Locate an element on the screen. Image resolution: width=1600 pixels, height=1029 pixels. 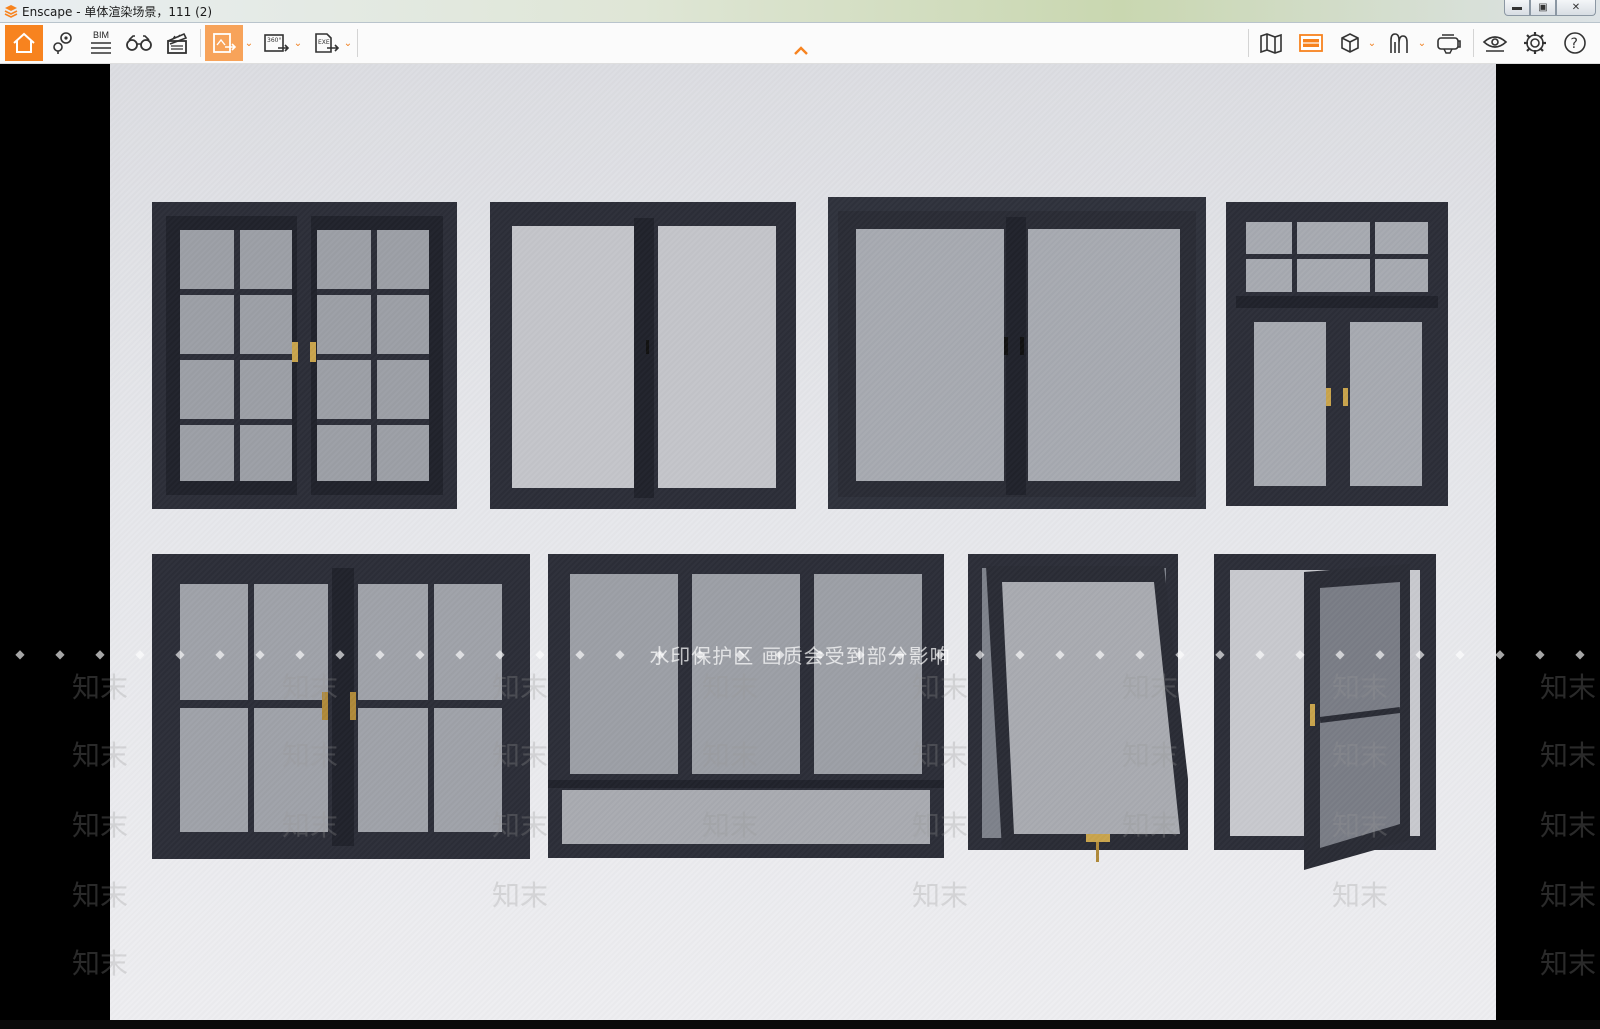
bim-label: BIM is located at coordinates (100, 35).